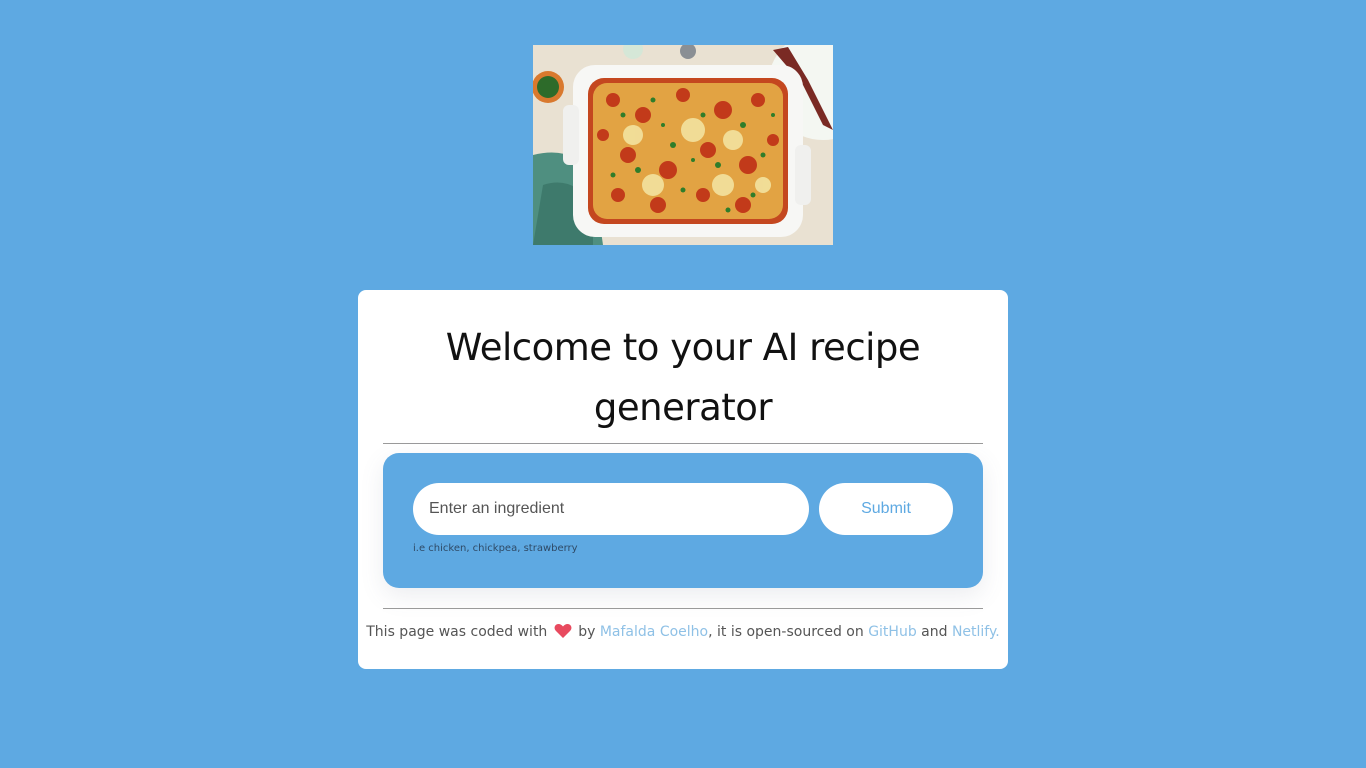 This screenshot has width=1366, height=768. I want to click on ingredient-hint: i.e chicken, chickpea, strawberry, so click(495, 548).